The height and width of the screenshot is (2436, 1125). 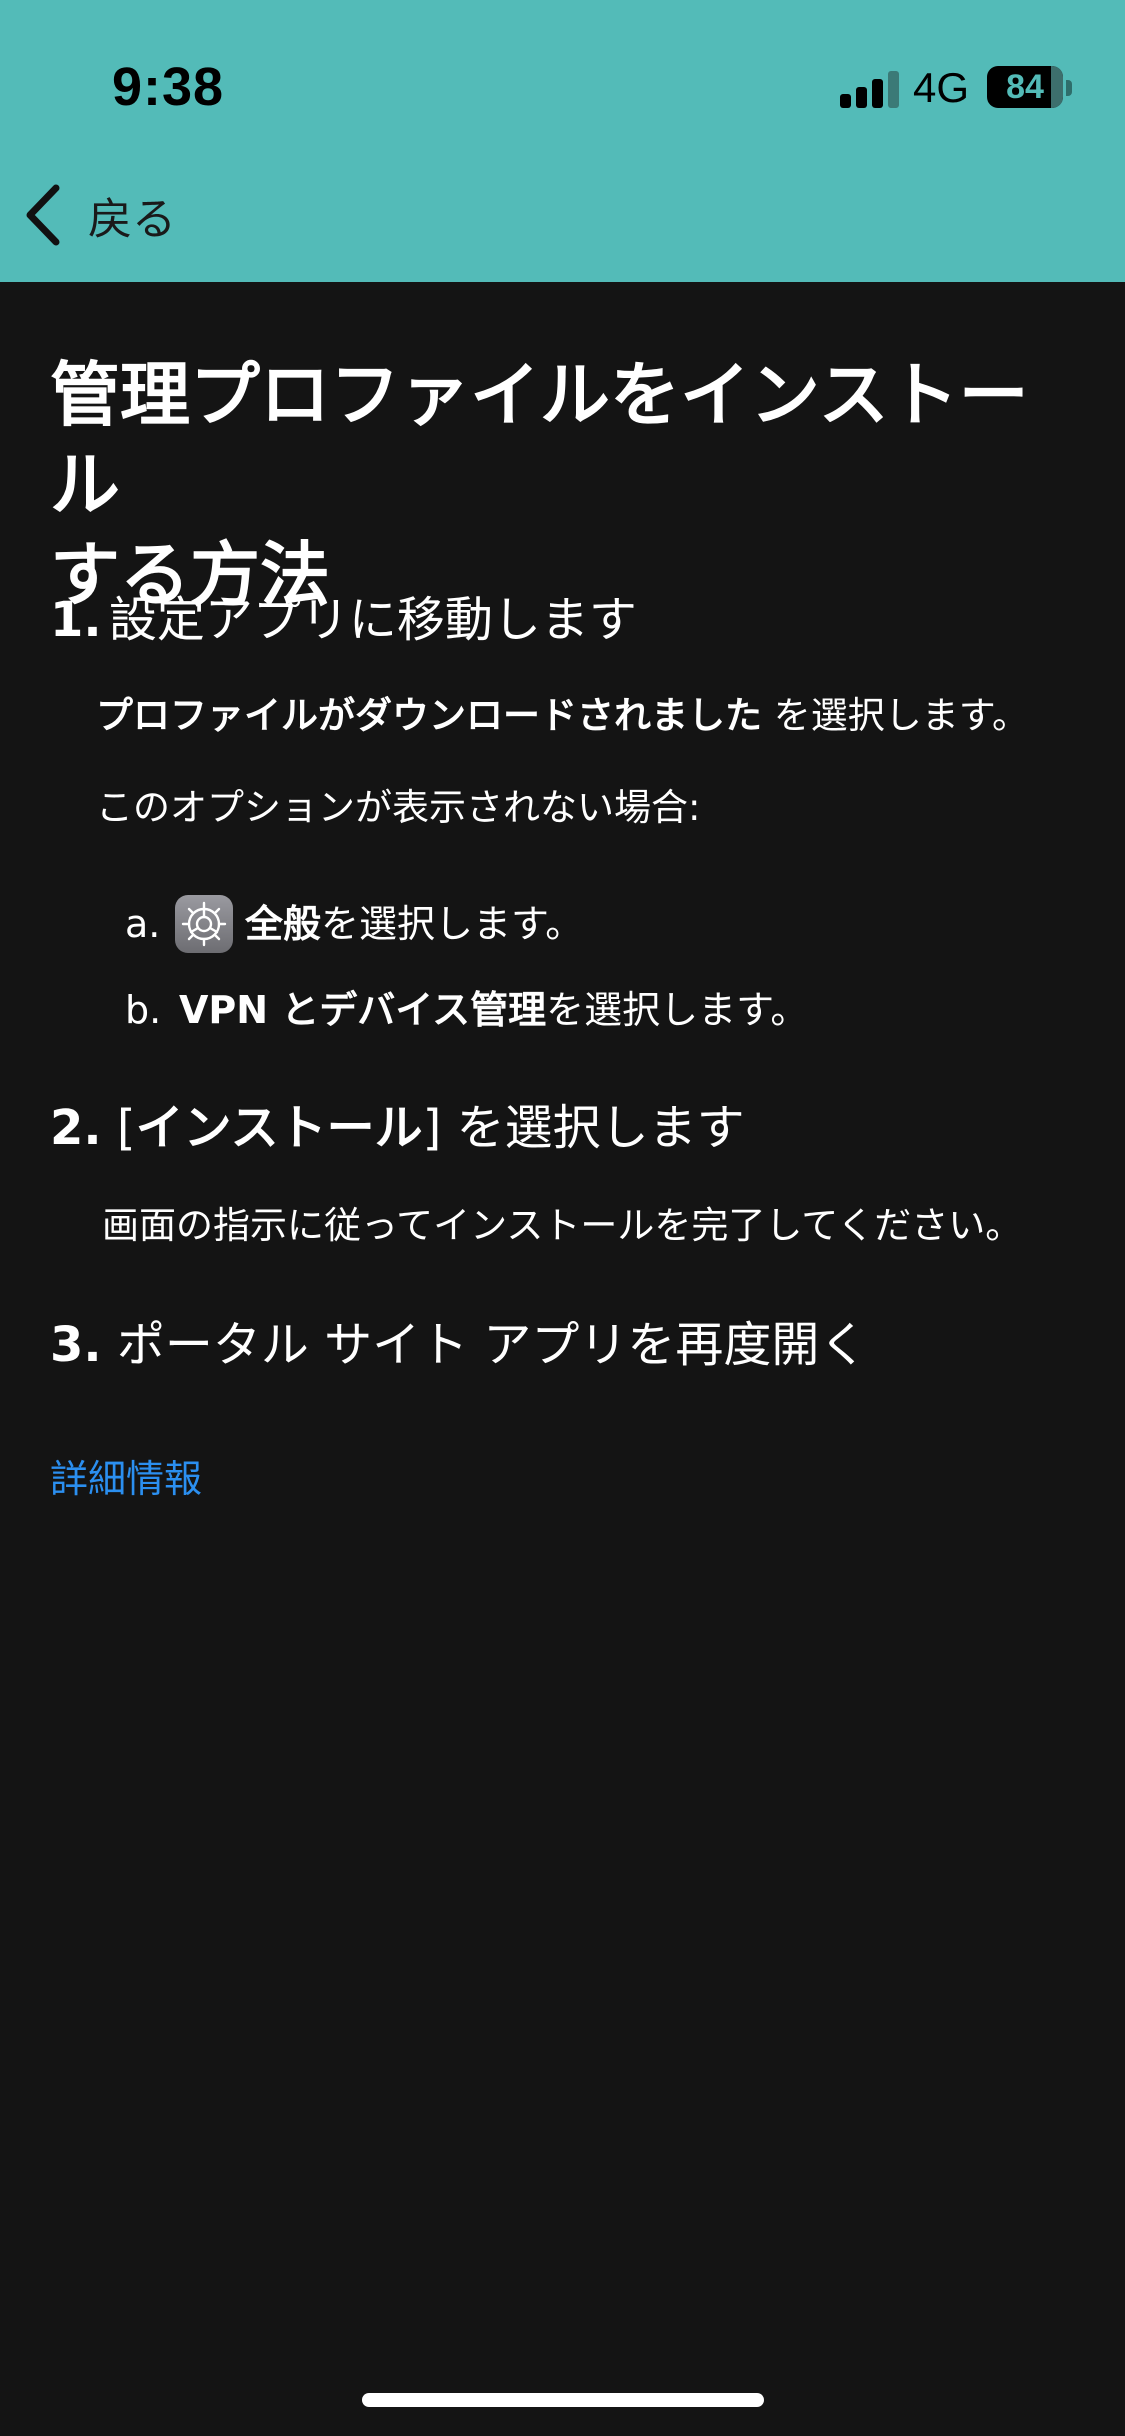 I want to click on substep-b: b. VPN とデバイス管理 を選択します。, so click(x=466, y=1010).